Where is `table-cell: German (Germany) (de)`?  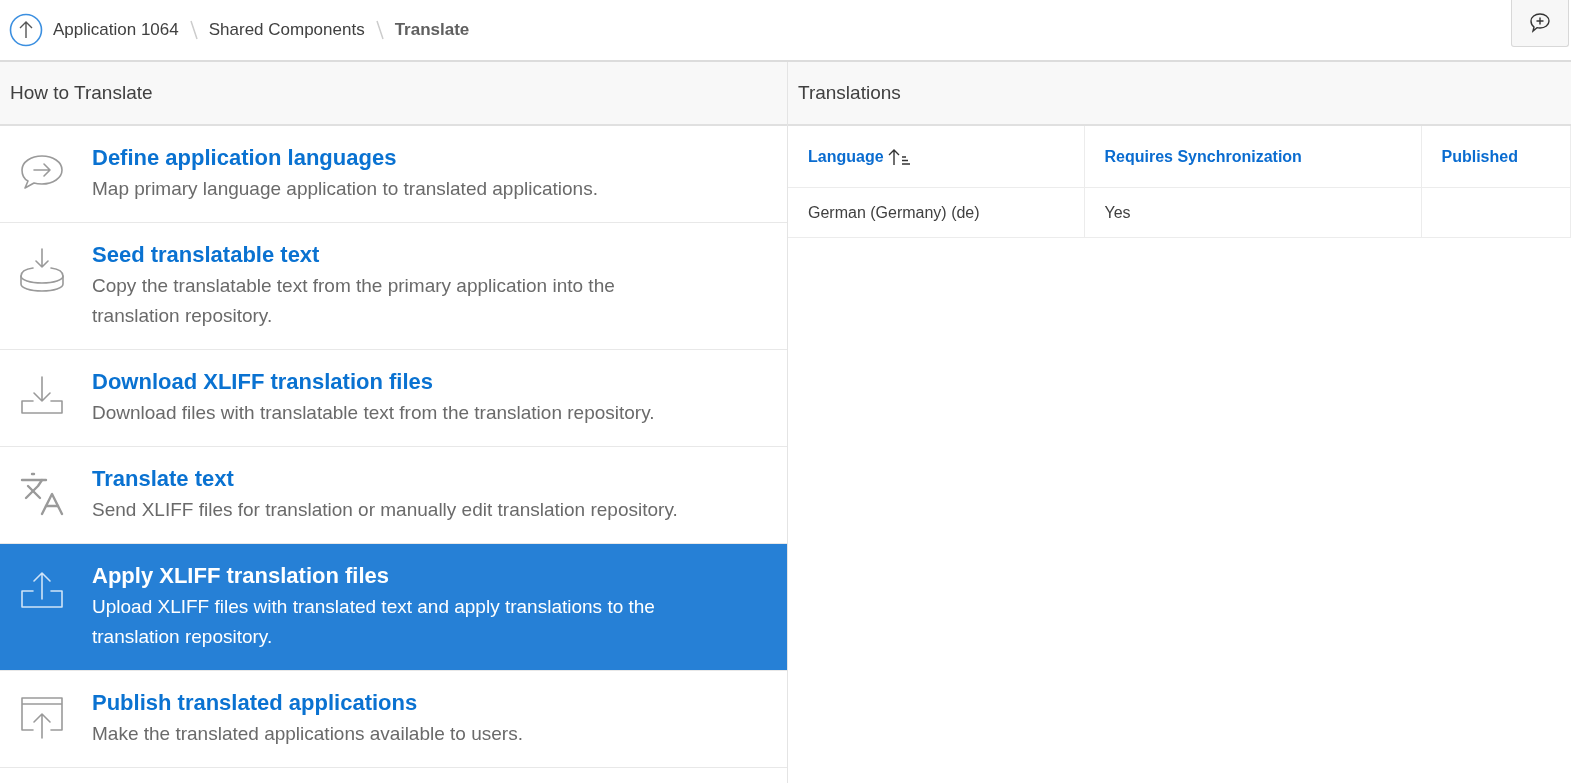
table-cell: German (Germany) (de) is located at coordinates (936, 212).